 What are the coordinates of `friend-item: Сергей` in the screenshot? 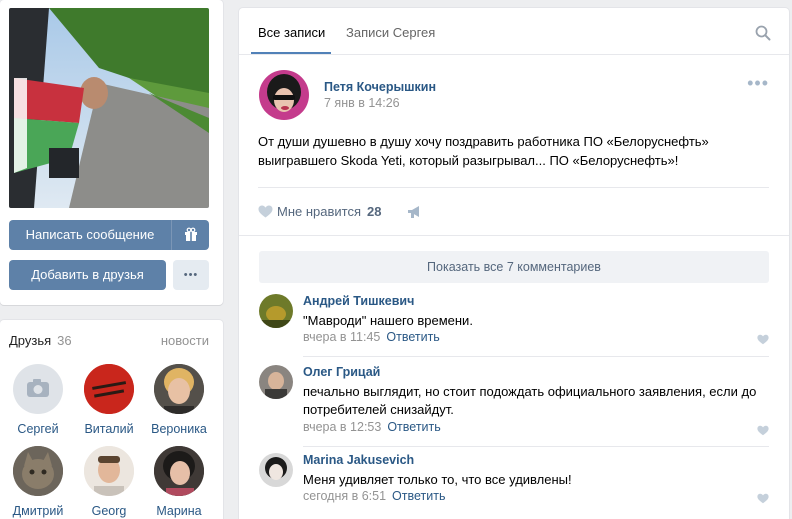 It's located at (38, 400).